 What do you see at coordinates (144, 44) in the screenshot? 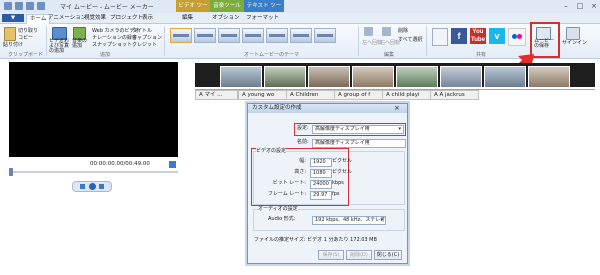
I see `credits-button: クレジット` at bounding box center [144, 44].